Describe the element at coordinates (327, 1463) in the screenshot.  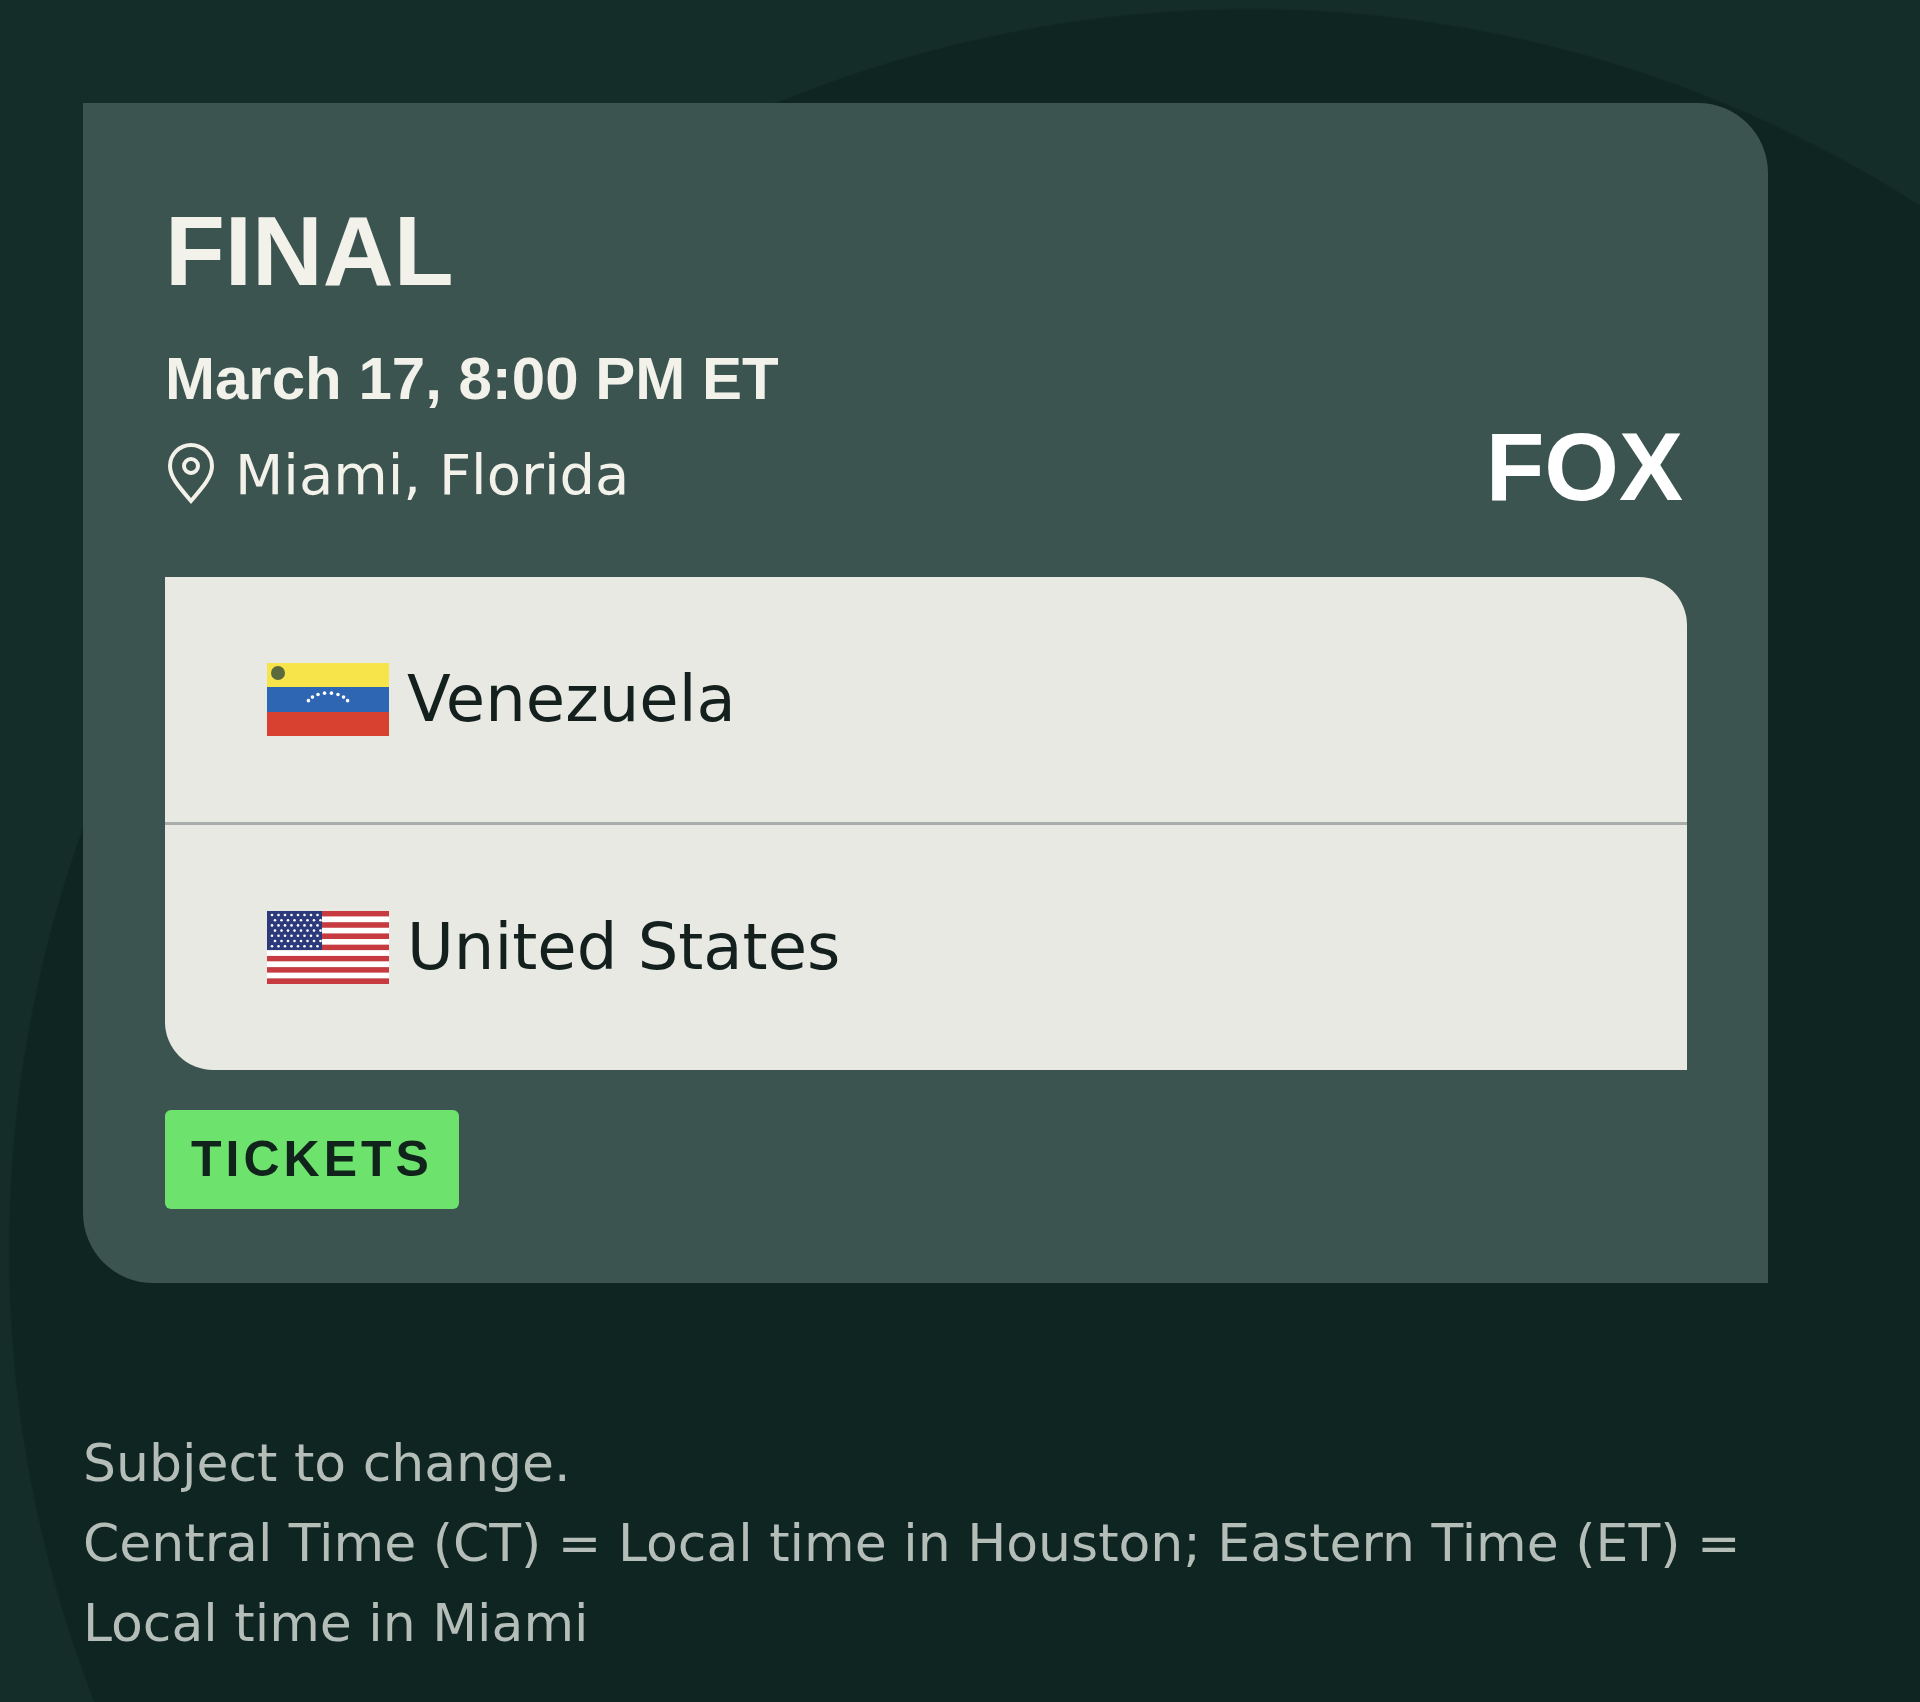
I see `footnote: Subject to change.` at that location.